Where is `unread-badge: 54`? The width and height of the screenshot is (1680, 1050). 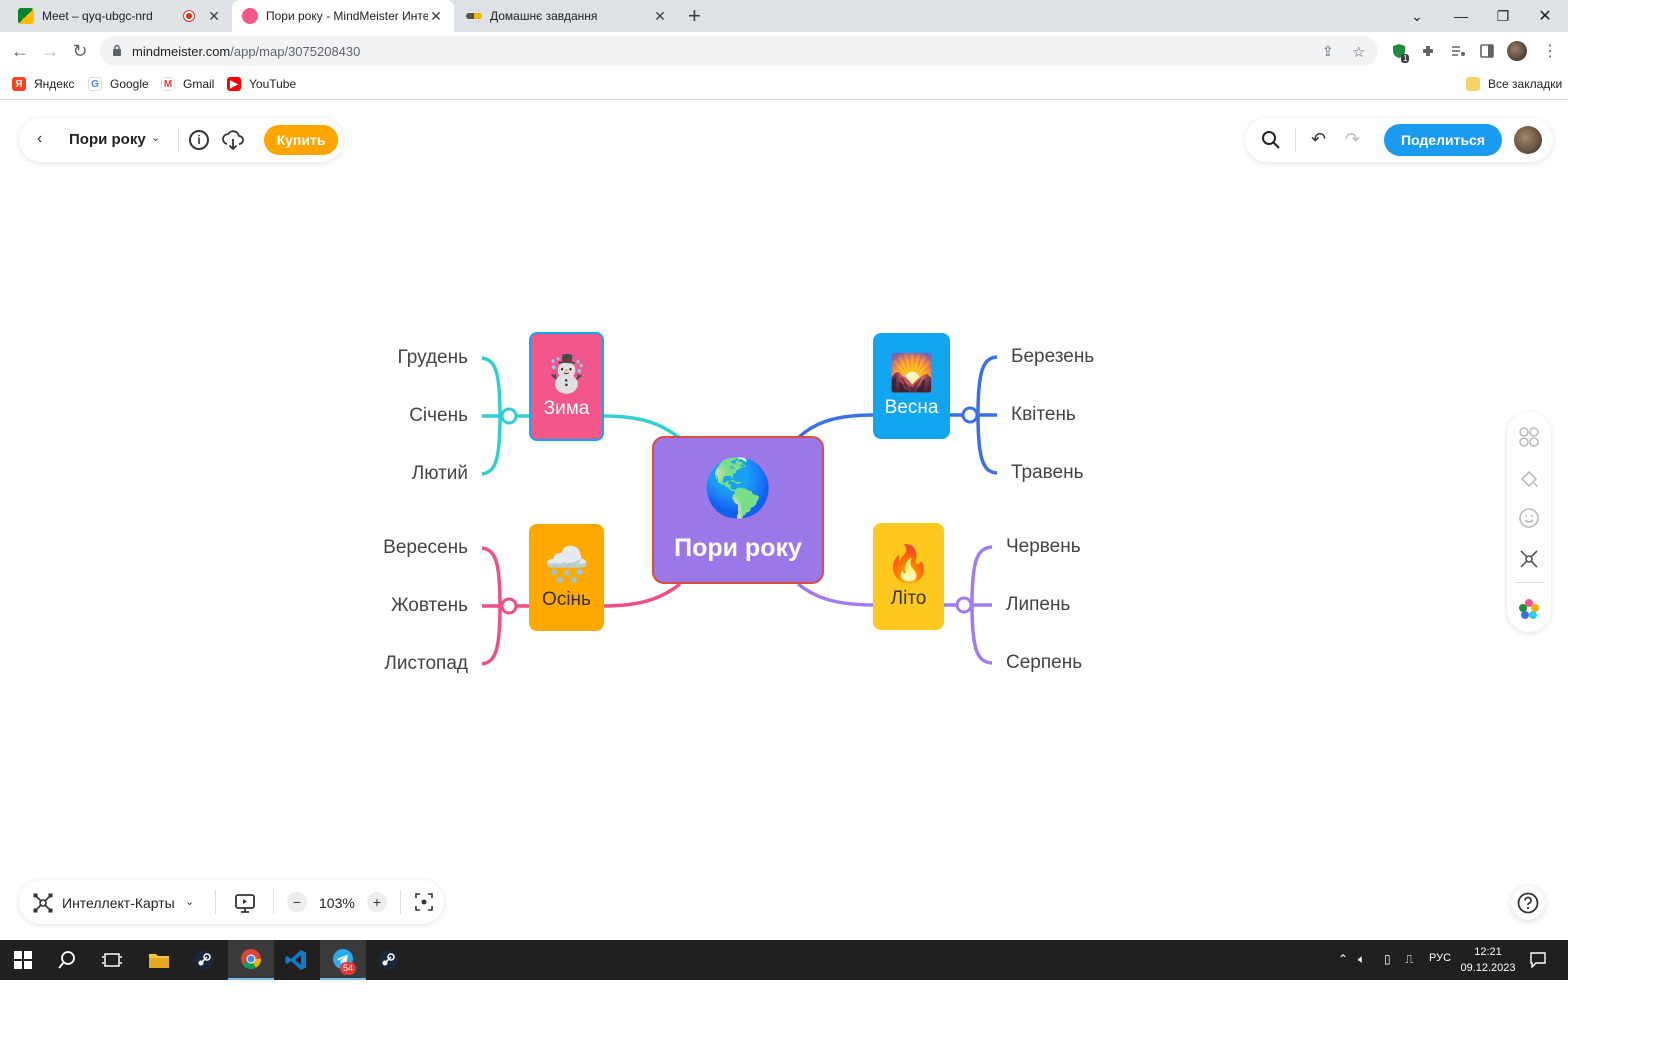
unread-badge: 54 is located at coordinates (348, 968).